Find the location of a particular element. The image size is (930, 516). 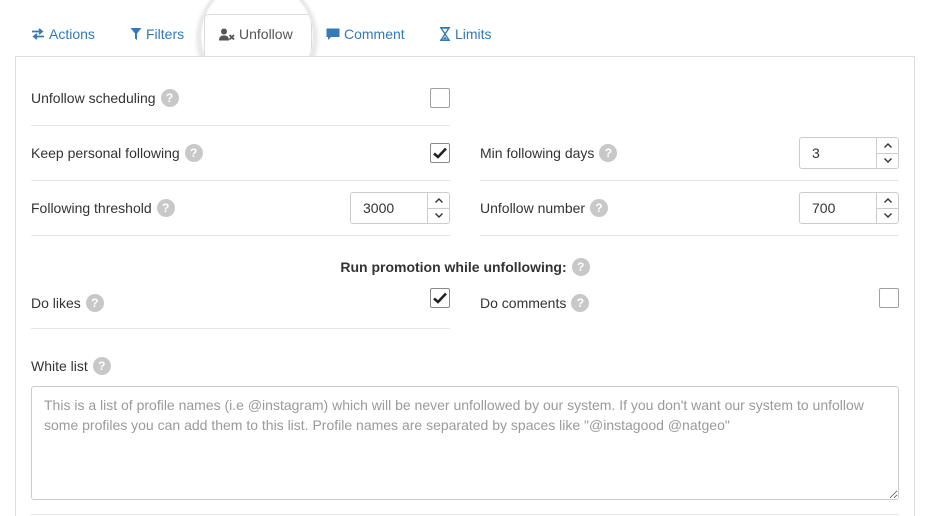

unfollow-scheduling-label: Unfollow scheduling ? is located at coordinates (105, 98).